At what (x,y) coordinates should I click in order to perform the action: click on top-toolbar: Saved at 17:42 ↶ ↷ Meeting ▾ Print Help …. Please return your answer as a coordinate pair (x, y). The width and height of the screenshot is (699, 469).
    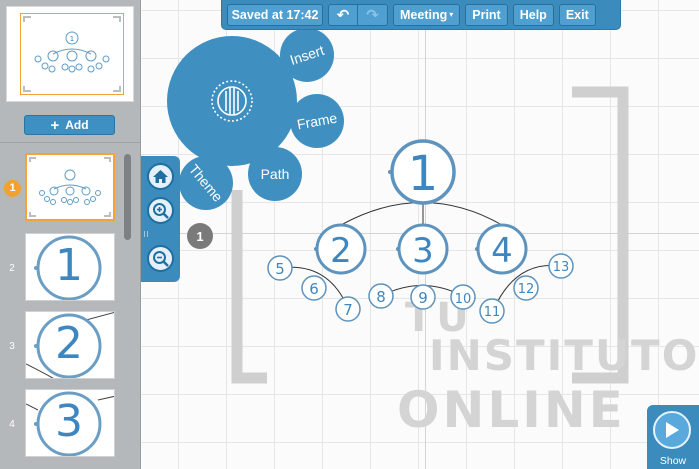
    Looking at the image, I should click on (421, 15).